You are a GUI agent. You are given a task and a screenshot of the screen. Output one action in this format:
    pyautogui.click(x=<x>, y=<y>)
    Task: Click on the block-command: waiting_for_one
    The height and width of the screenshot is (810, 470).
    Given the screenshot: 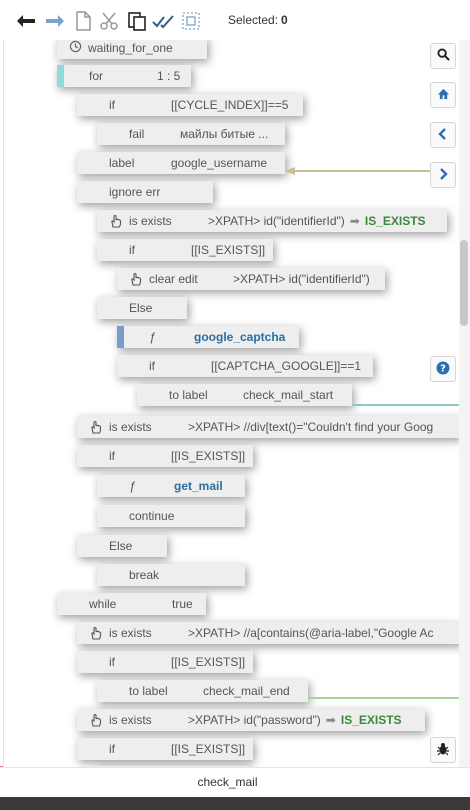 What is the action you would take?
    pyautogui.click(x=130, y=48)
    